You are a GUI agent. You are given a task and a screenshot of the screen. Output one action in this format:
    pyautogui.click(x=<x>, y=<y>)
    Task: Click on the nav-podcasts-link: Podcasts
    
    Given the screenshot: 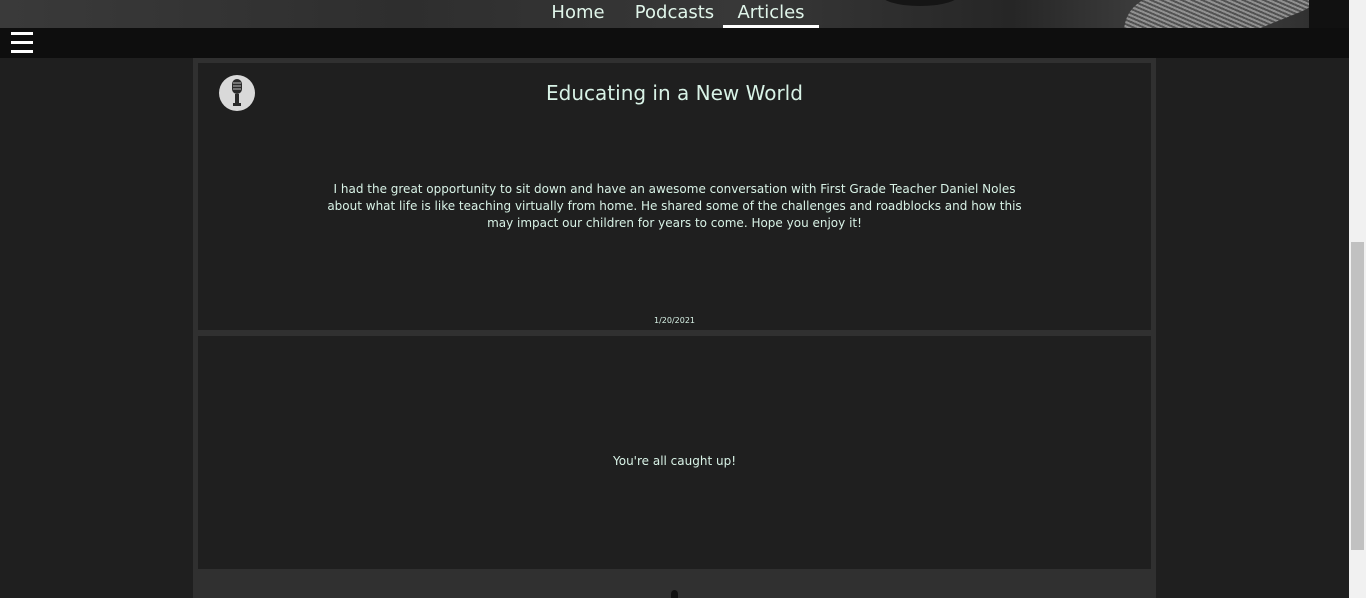 What is the action you would take?
    pyautogui.click(x=674, y=15)
    